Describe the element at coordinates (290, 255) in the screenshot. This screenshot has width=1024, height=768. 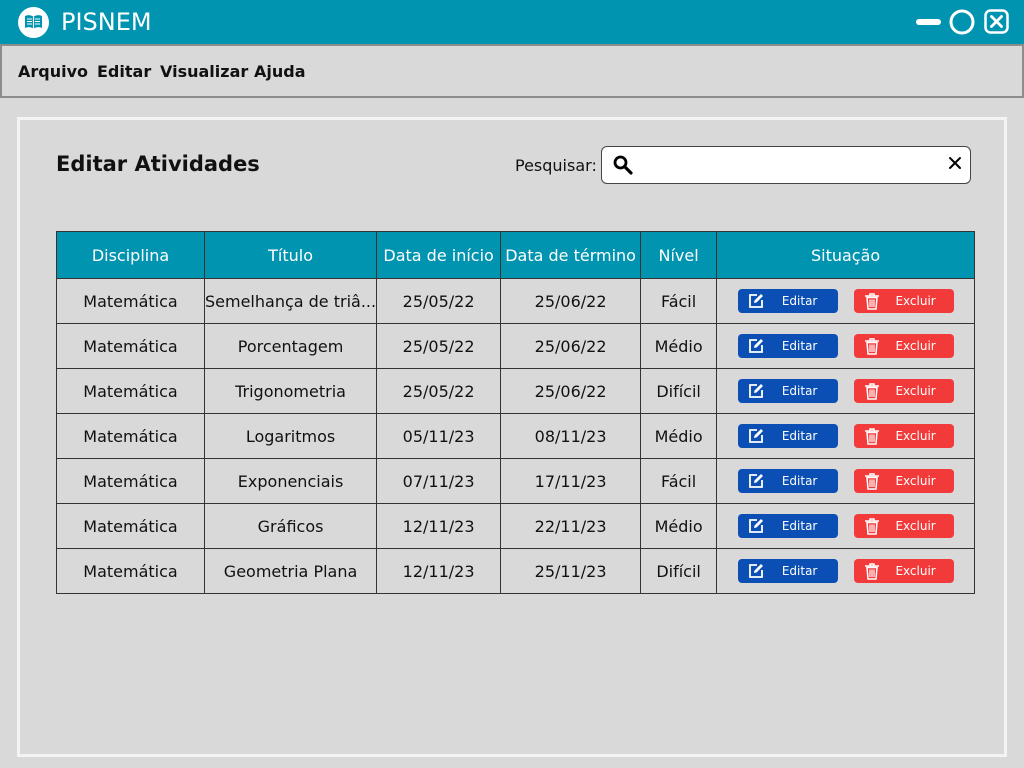
I see `header-titulo: Título` at that location.